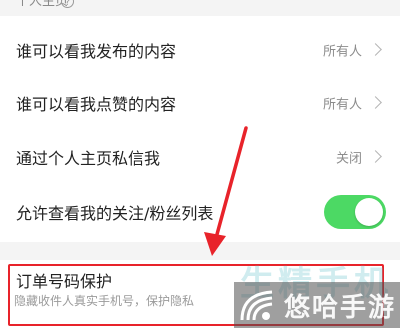  I want to click on row-label: 通过个人主页私信我, so click(88, 158).